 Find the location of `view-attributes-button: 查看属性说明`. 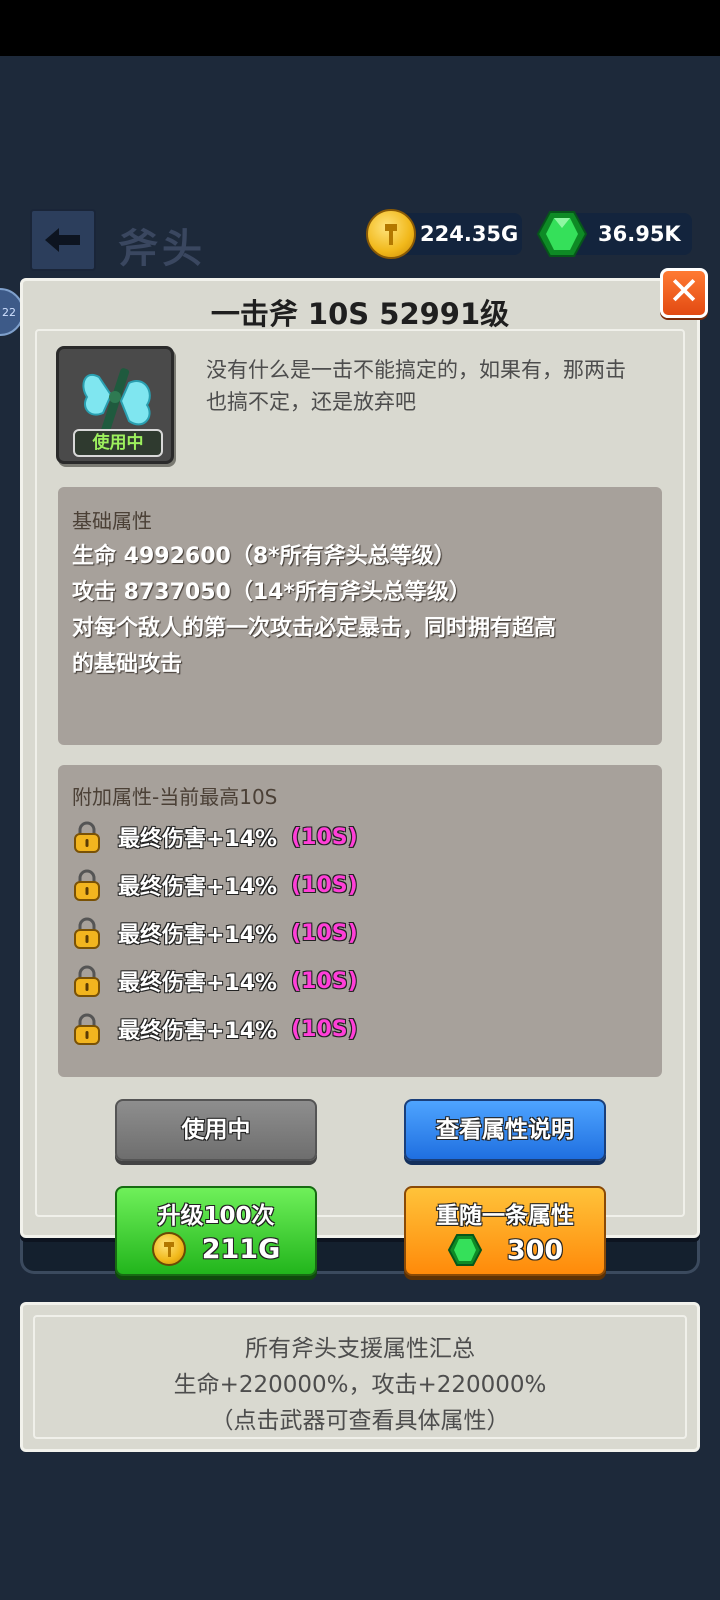

view-attributes-button: 查看属性说明 is located at coordinates (505, 1130).